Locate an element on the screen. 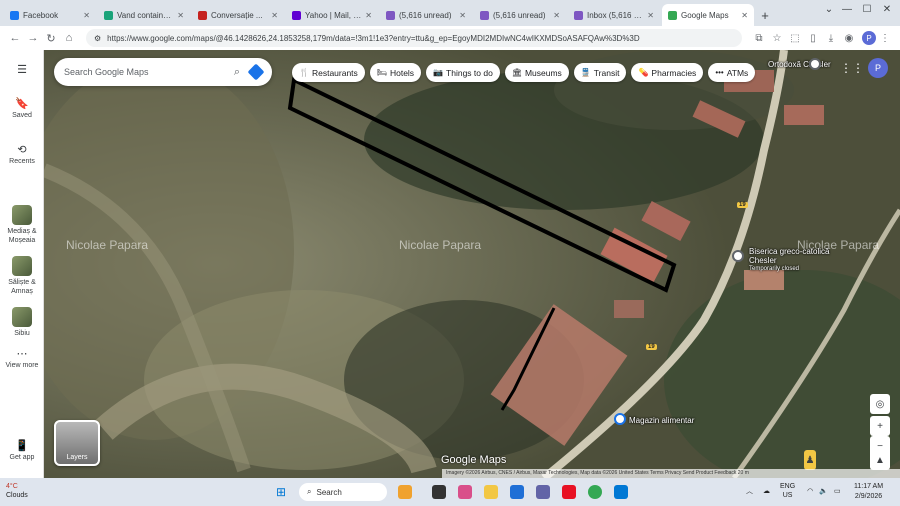 This screenshot has height=506, width=900. recent-place-label: Săliște & Amnaș is located at coordinates (22, 287).